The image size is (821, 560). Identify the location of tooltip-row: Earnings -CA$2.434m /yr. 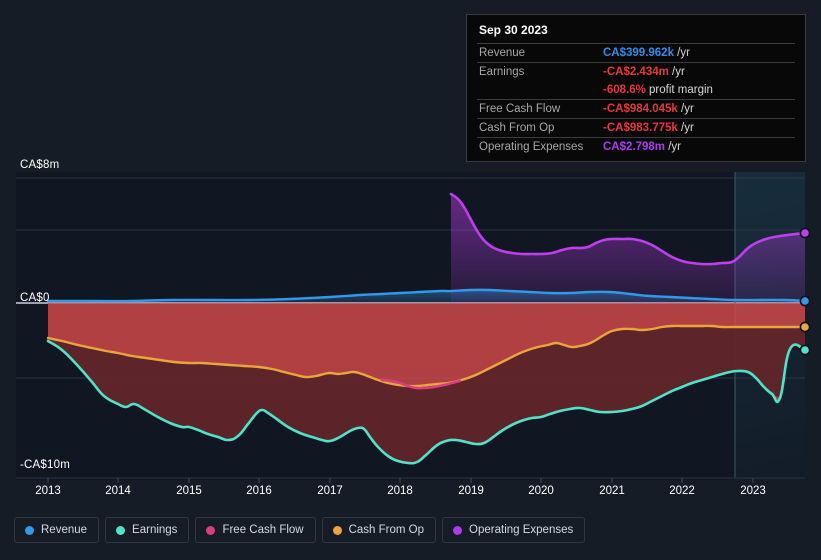
(636, 71).